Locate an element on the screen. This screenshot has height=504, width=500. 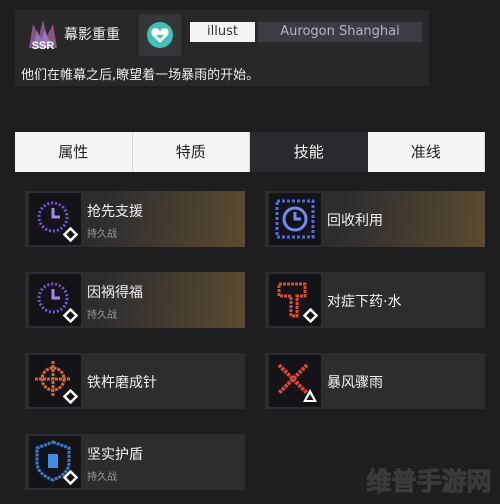
ssr-rarity-icon: SSR is located at coordinates (43, 36).